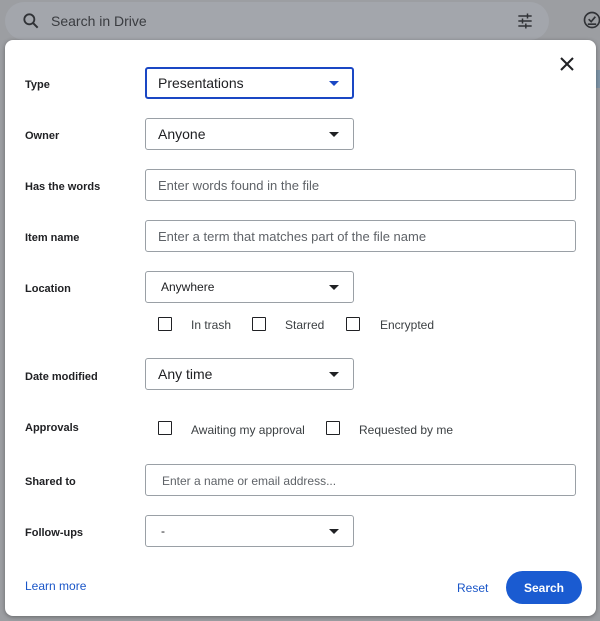 This screenshot has height=621, width=600. What do you see at coordinates (55, 586) in the screenshot?
I see `learn-more-link: Learn more` at bounding box center [55, 586].